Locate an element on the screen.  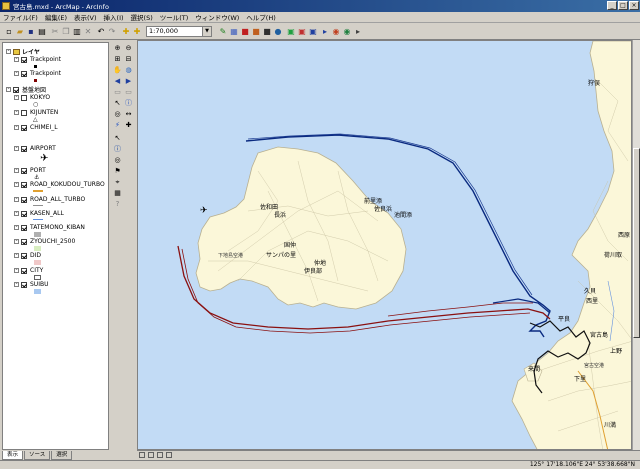
toc-layer-kokyo: - KOKYO is located at coordinates (32, 97).